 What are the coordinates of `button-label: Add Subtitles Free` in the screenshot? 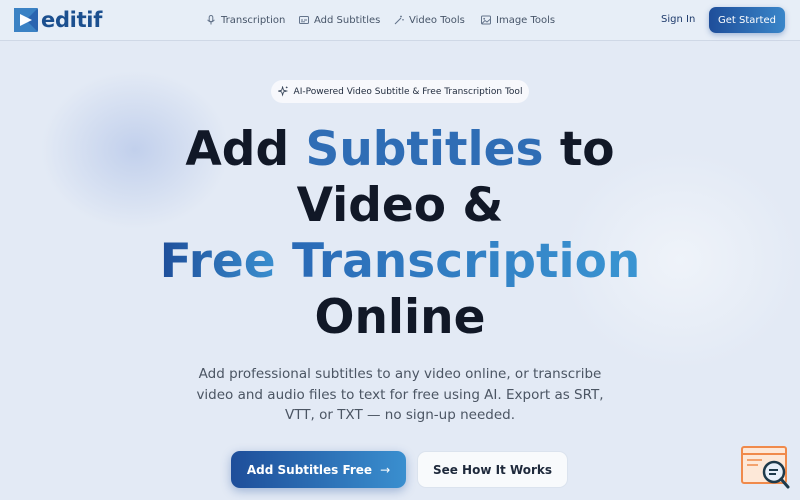 It's located at (309, 469).